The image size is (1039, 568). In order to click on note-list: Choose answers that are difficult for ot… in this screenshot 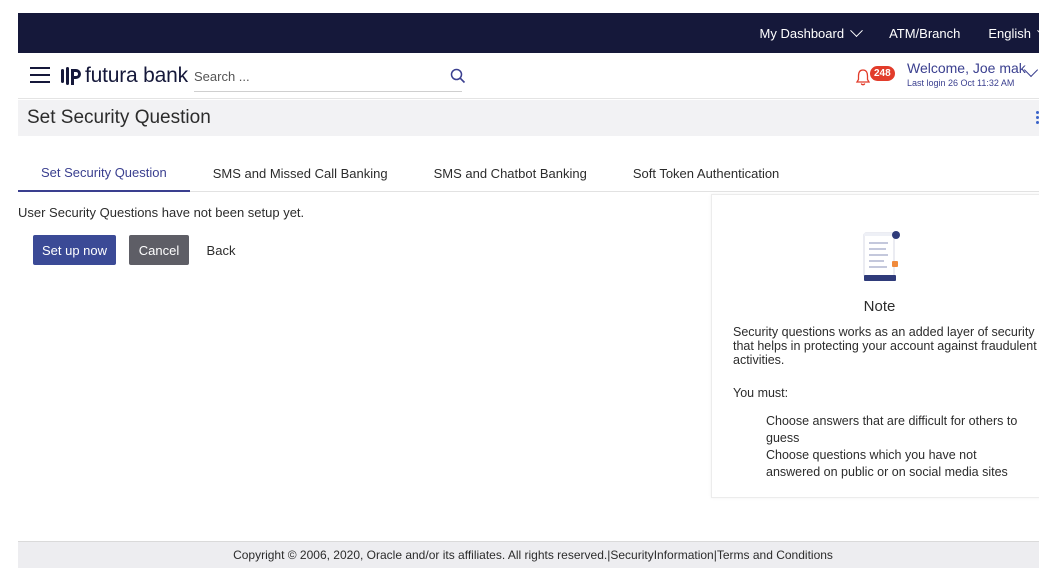, I will do `click(896, 447)`.